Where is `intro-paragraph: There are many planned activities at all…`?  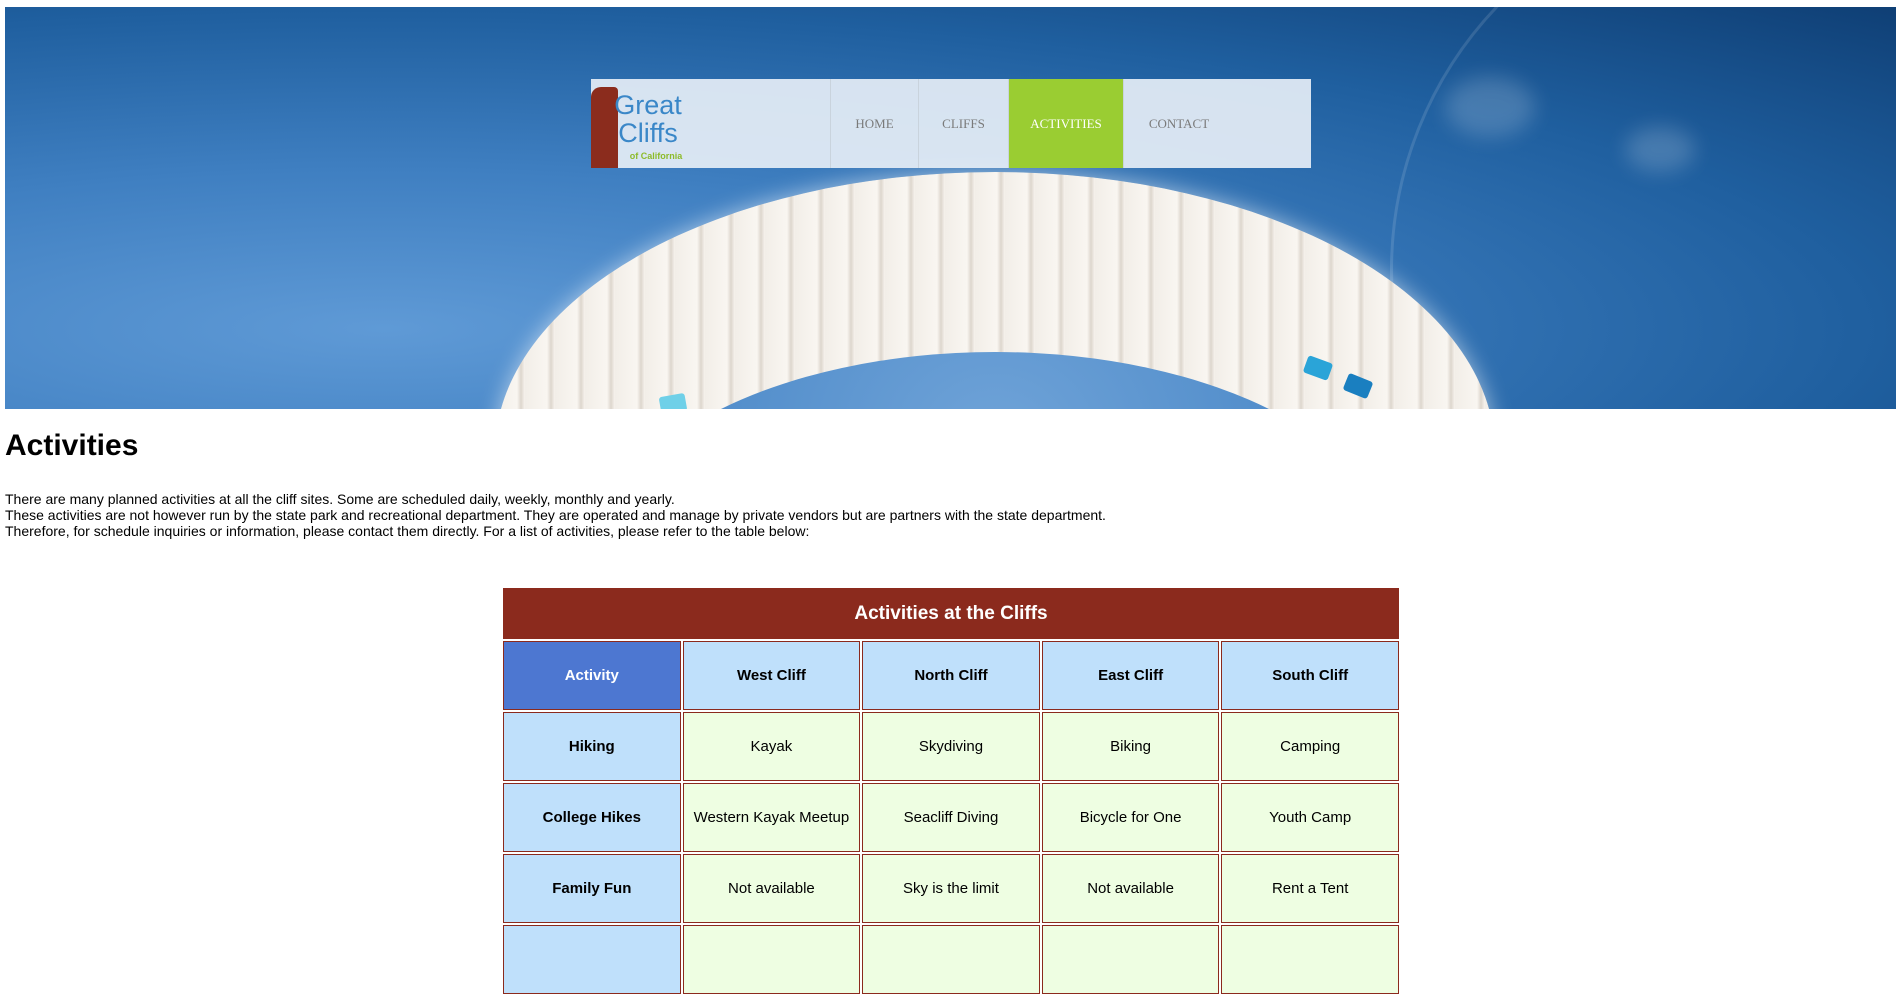
intro-paragraph: There are many planned activities at all… is located at coordinates (340, 499).